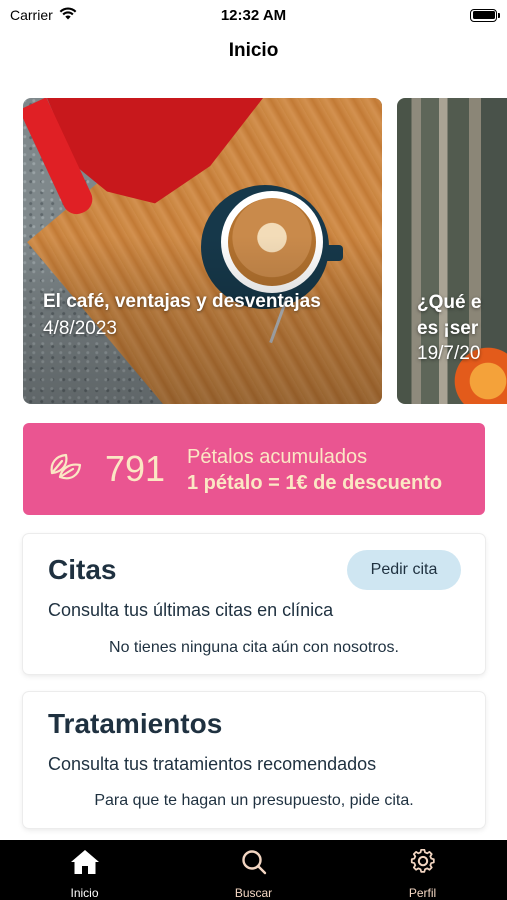 The width and height of the screenshot is (507, 900). I want to click on page-title: Inicio, so click(253, 50).